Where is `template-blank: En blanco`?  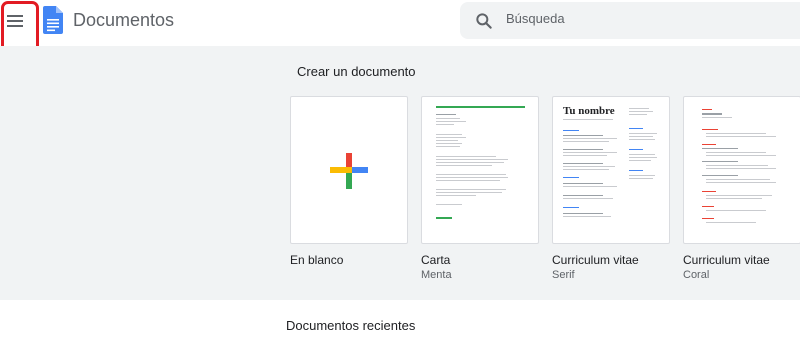 template-blank: En blanco is located at coordinates (349, 182).